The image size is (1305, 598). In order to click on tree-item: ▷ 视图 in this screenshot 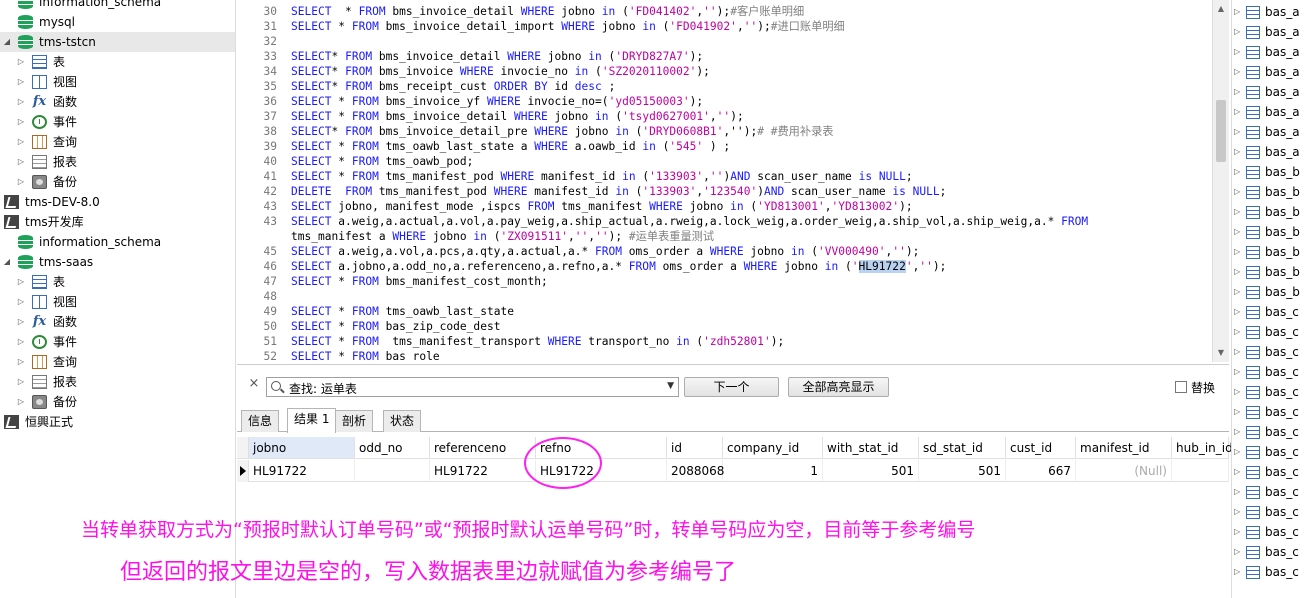, I will do `click(117, 82)`.